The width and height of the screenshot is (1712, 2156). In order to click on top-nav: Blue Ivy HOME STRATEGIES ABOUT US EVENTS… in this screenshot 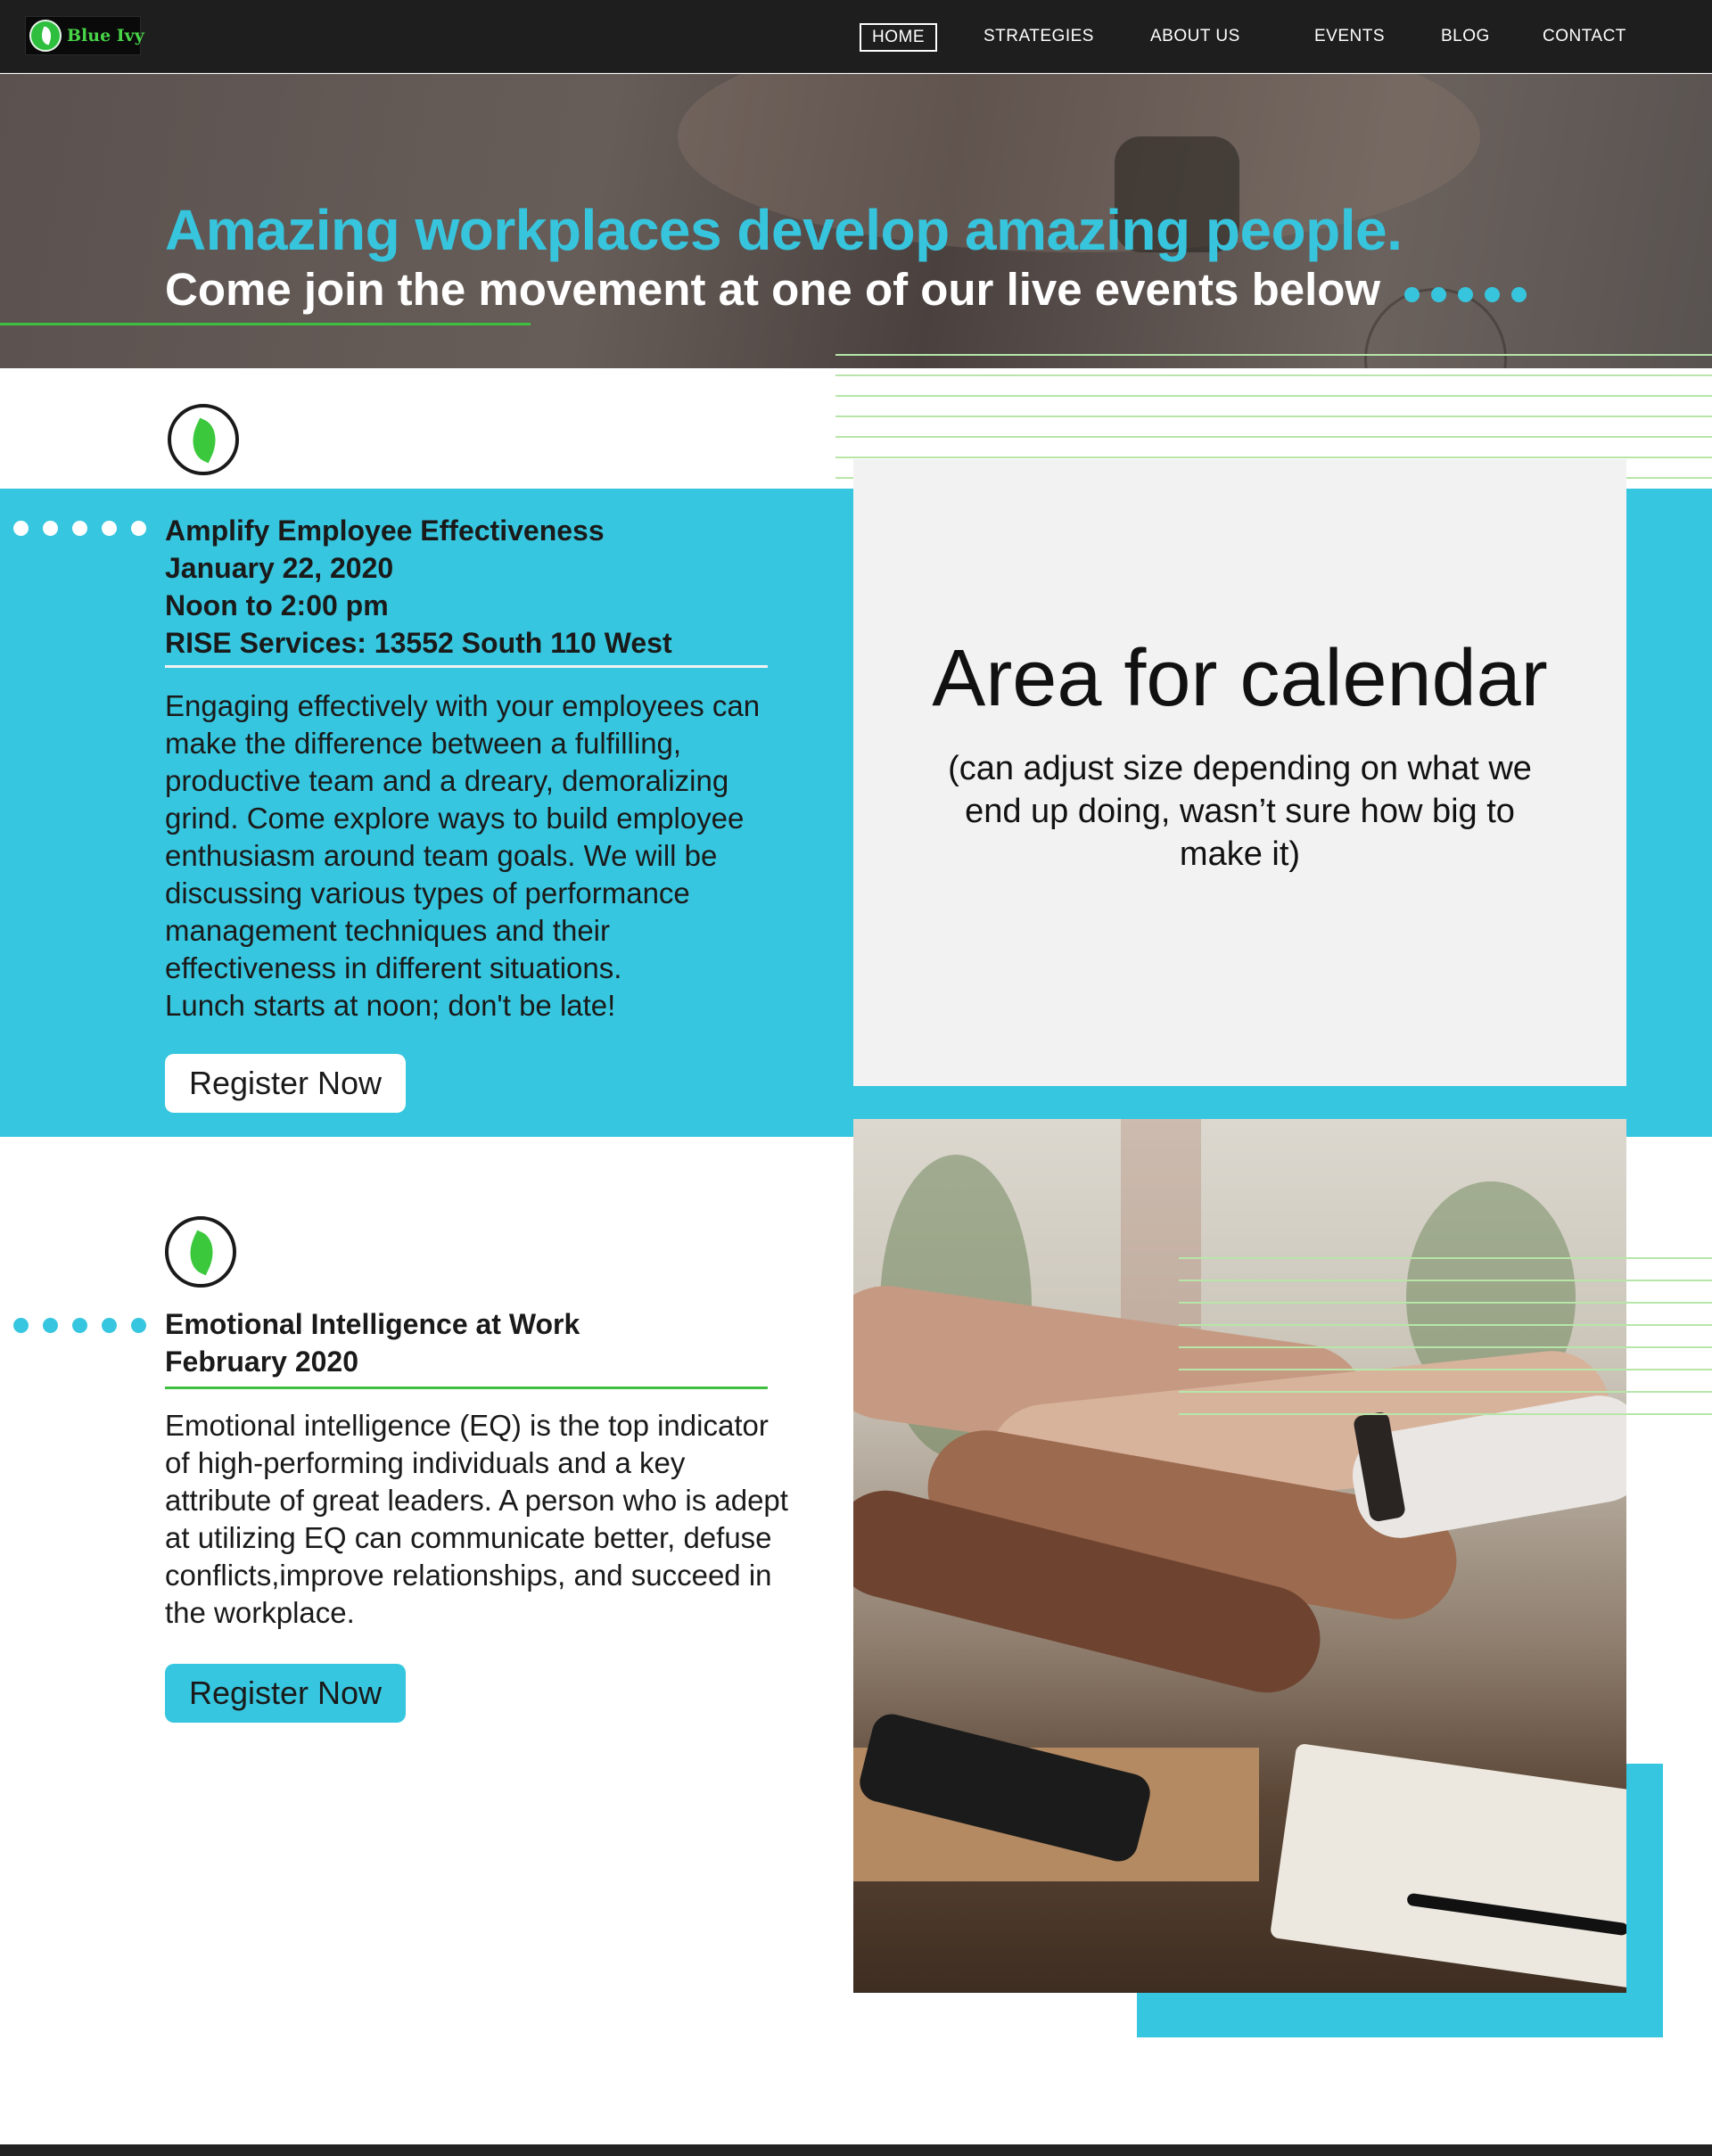, I will do `click(856, 36)`.